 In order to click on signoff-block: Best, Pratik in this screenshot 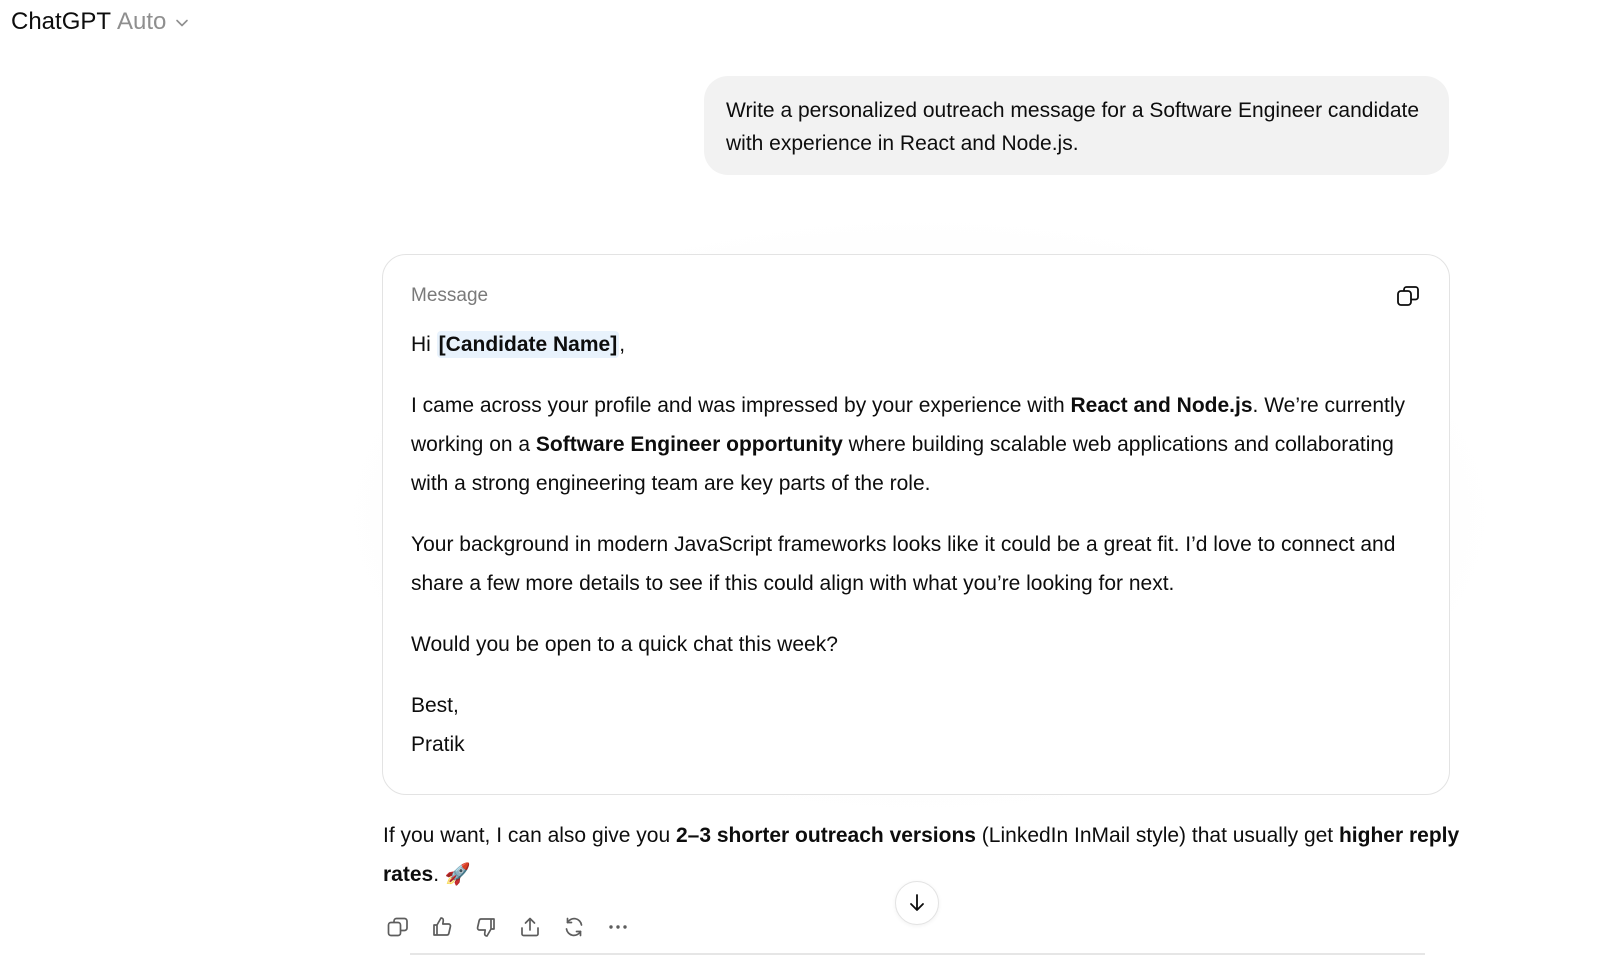, I will do `click(916, 725)`.